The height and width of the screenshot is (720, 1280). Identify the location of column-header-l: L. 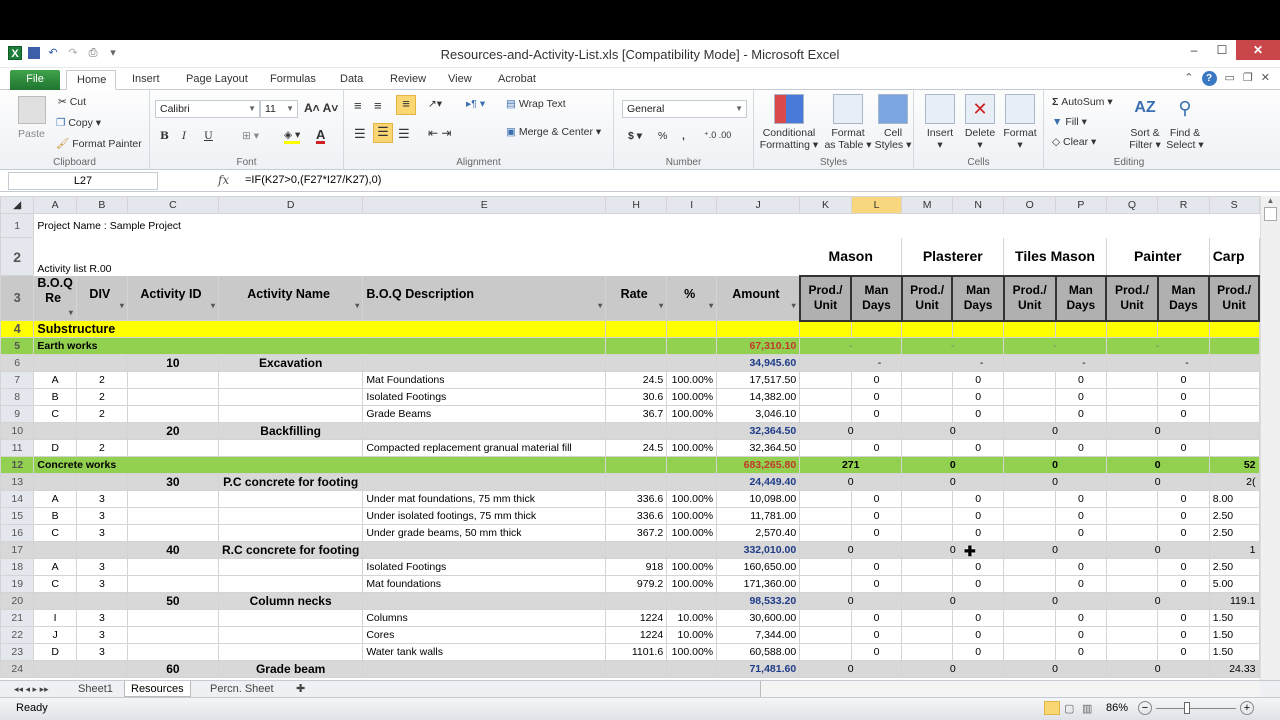
(876, 205).